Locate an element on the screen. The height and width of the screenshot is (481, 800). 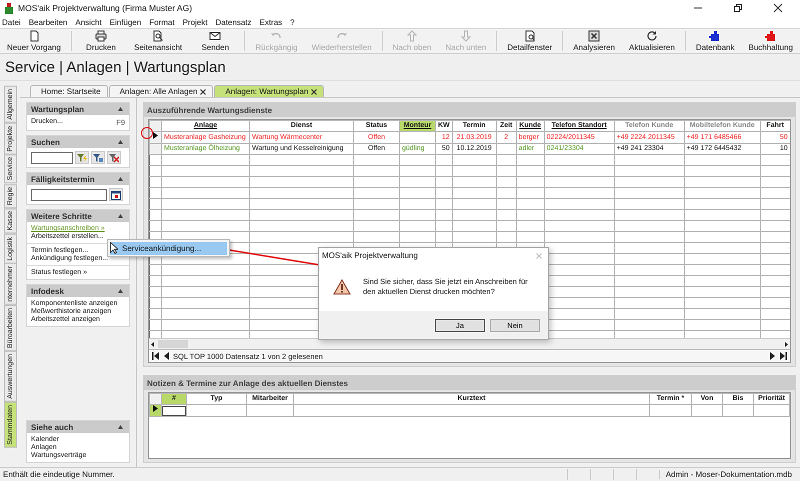
date-field is located at coordinates (69, 194).